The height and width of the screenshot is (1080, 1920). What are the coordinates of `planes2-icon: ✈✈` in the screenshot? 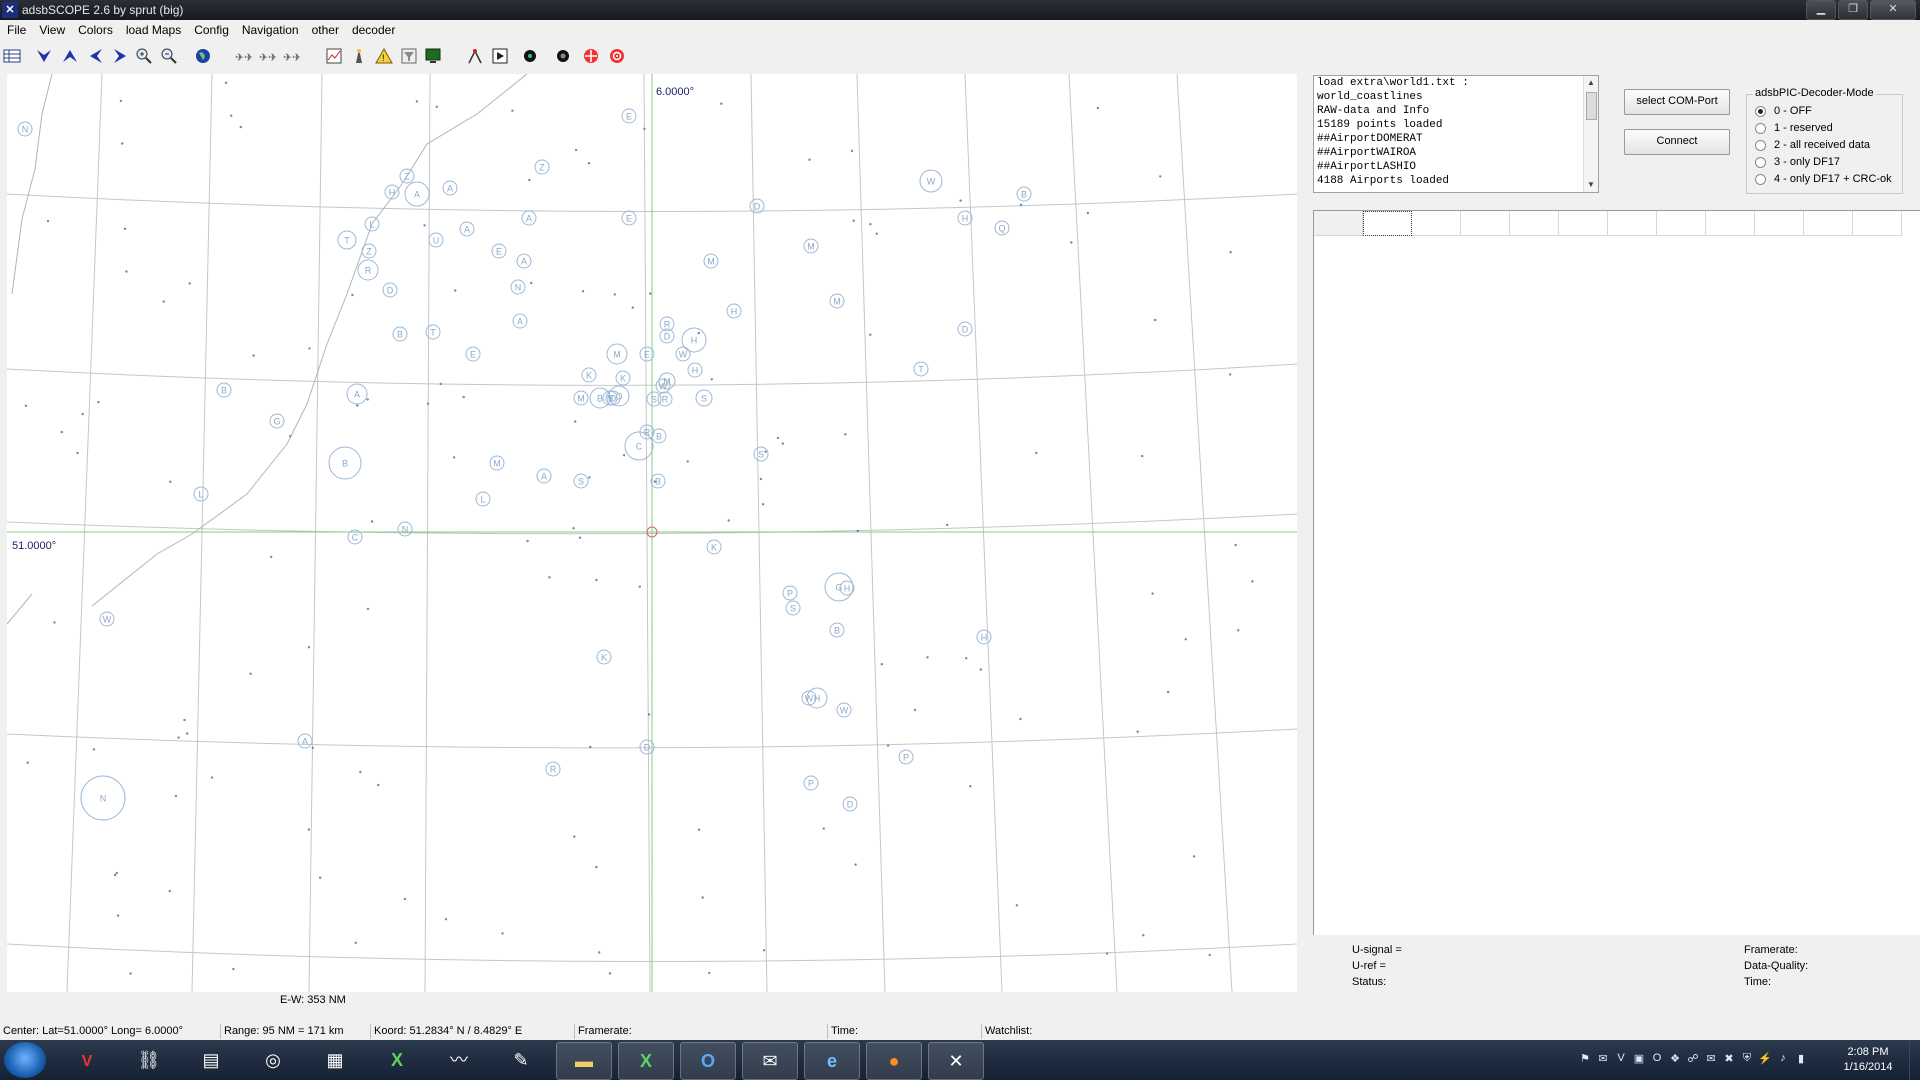 It's located at (267, 56).